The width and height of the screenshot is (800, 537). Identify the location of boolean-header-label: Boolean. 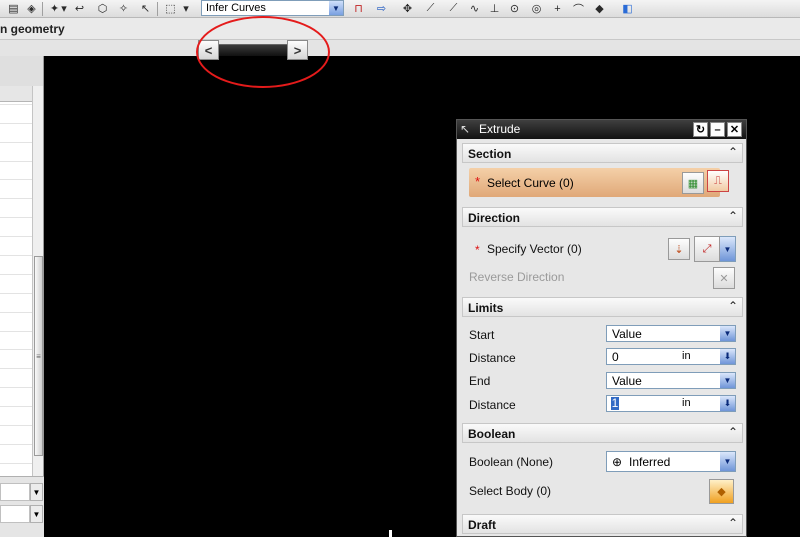
(492, 434).